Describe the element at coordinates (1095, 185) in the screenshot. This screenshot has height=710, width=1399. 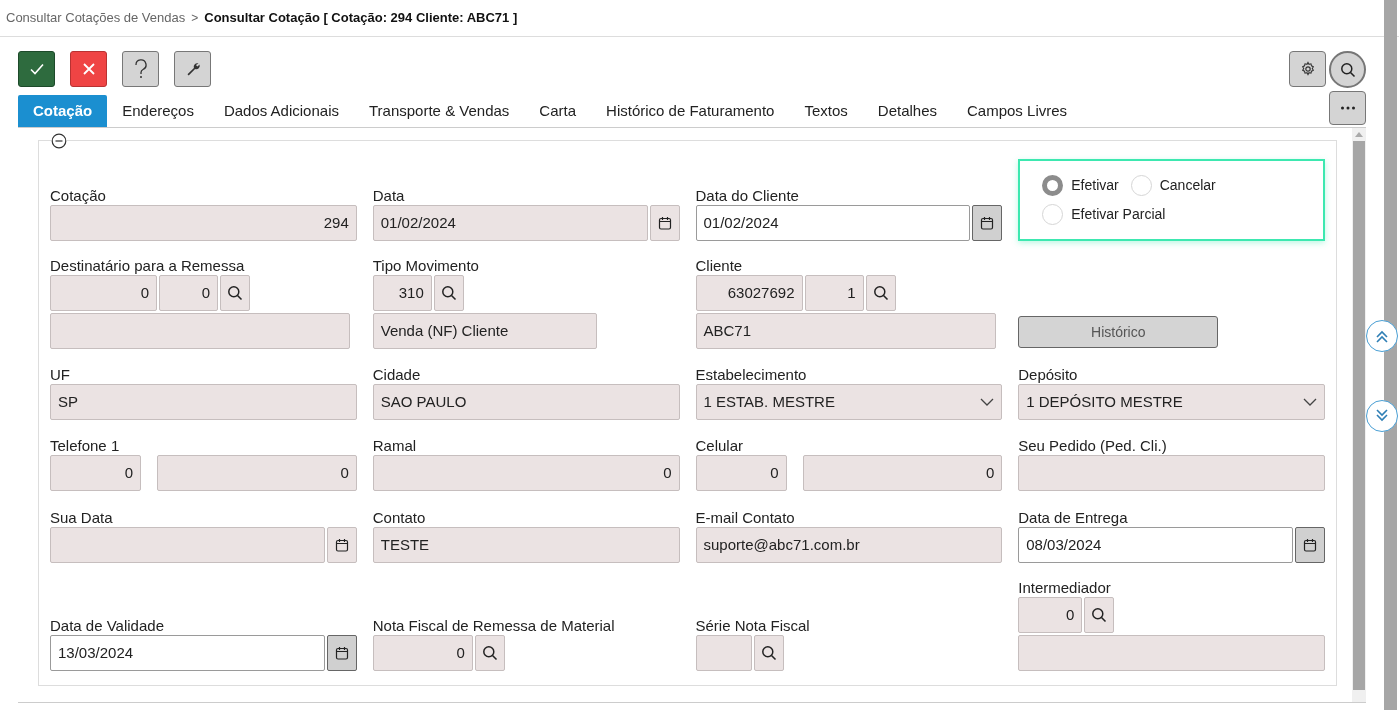
I see `radio-label: Efetivar` at that location.